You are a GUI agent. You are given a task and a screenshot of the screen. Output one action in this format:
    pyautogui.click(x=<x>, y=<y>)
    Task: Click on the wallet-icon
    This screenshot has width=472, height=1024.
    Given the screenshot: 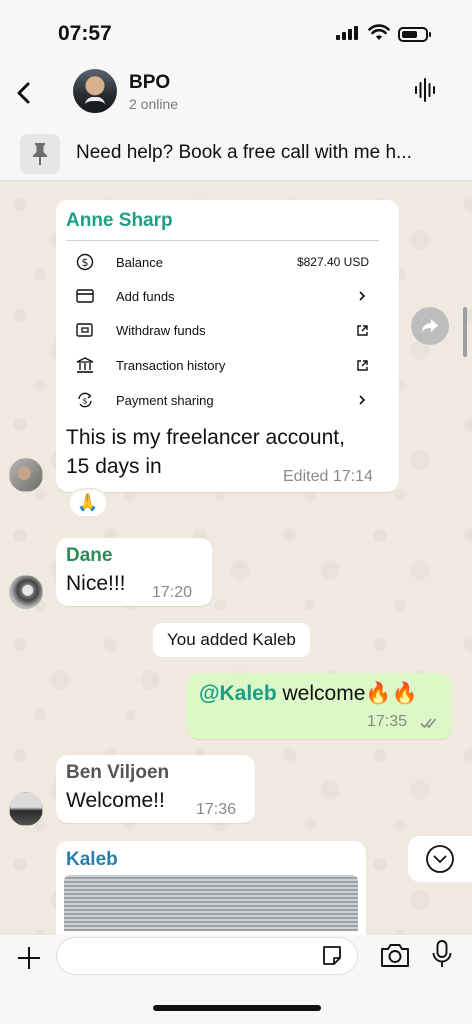 What is the action you would take?
    pyautogui.click(x=90, y=330)
    